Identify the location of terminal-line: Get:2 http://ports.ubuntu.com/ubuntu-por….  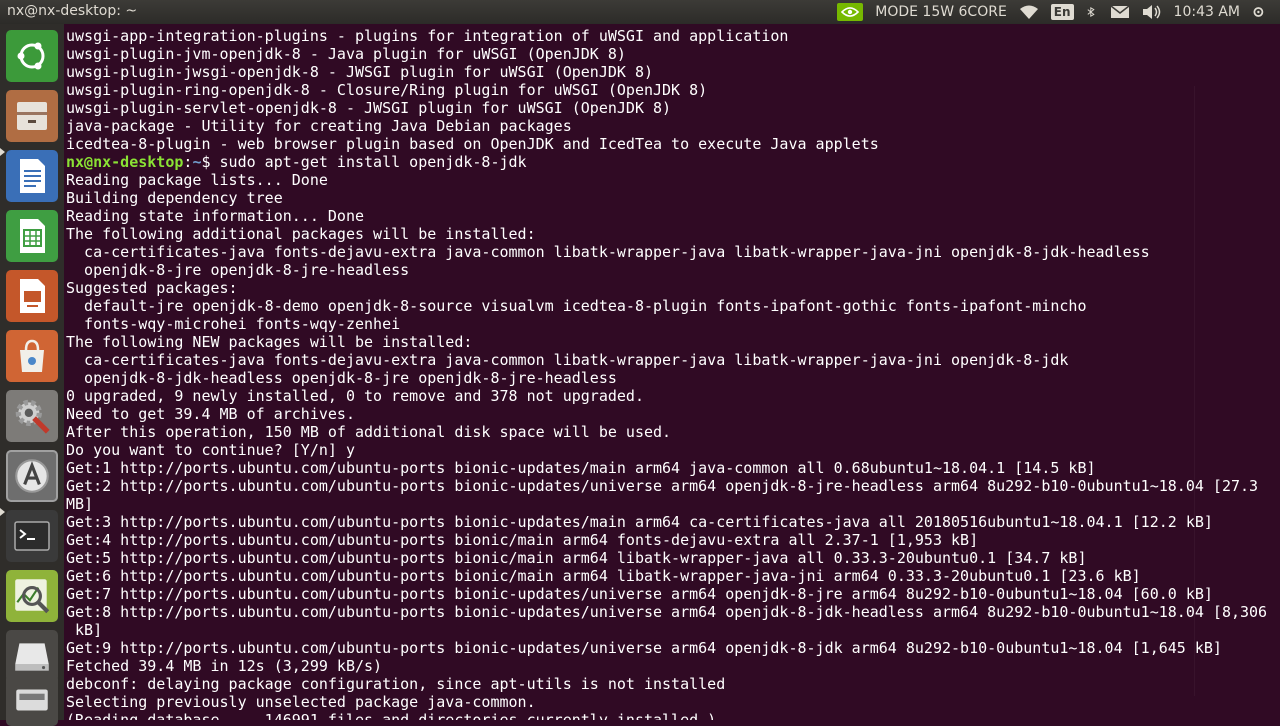
(666, 486).